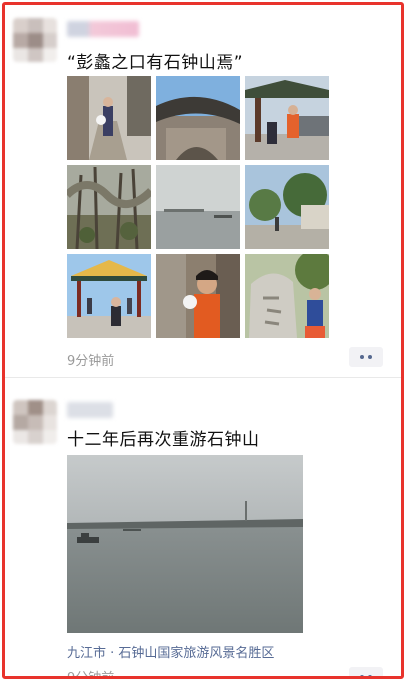  I want to click on post-divider, so click(203, 377).